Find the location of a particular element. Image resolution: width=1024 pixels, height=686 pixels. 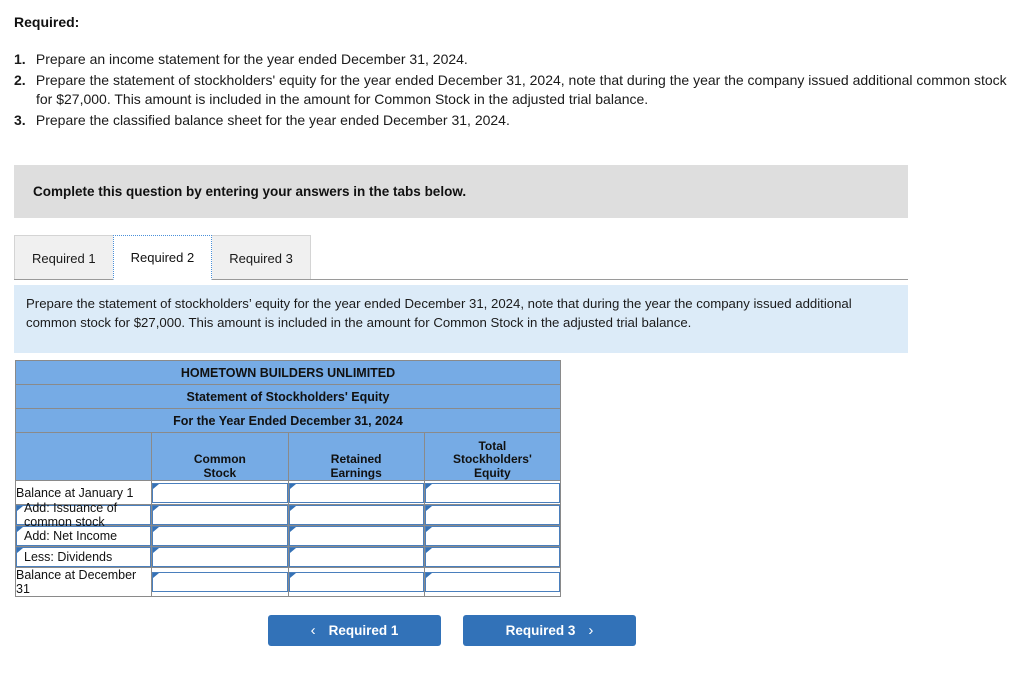

tab-required-2: Required 2 is located at coordinates (162, 257).